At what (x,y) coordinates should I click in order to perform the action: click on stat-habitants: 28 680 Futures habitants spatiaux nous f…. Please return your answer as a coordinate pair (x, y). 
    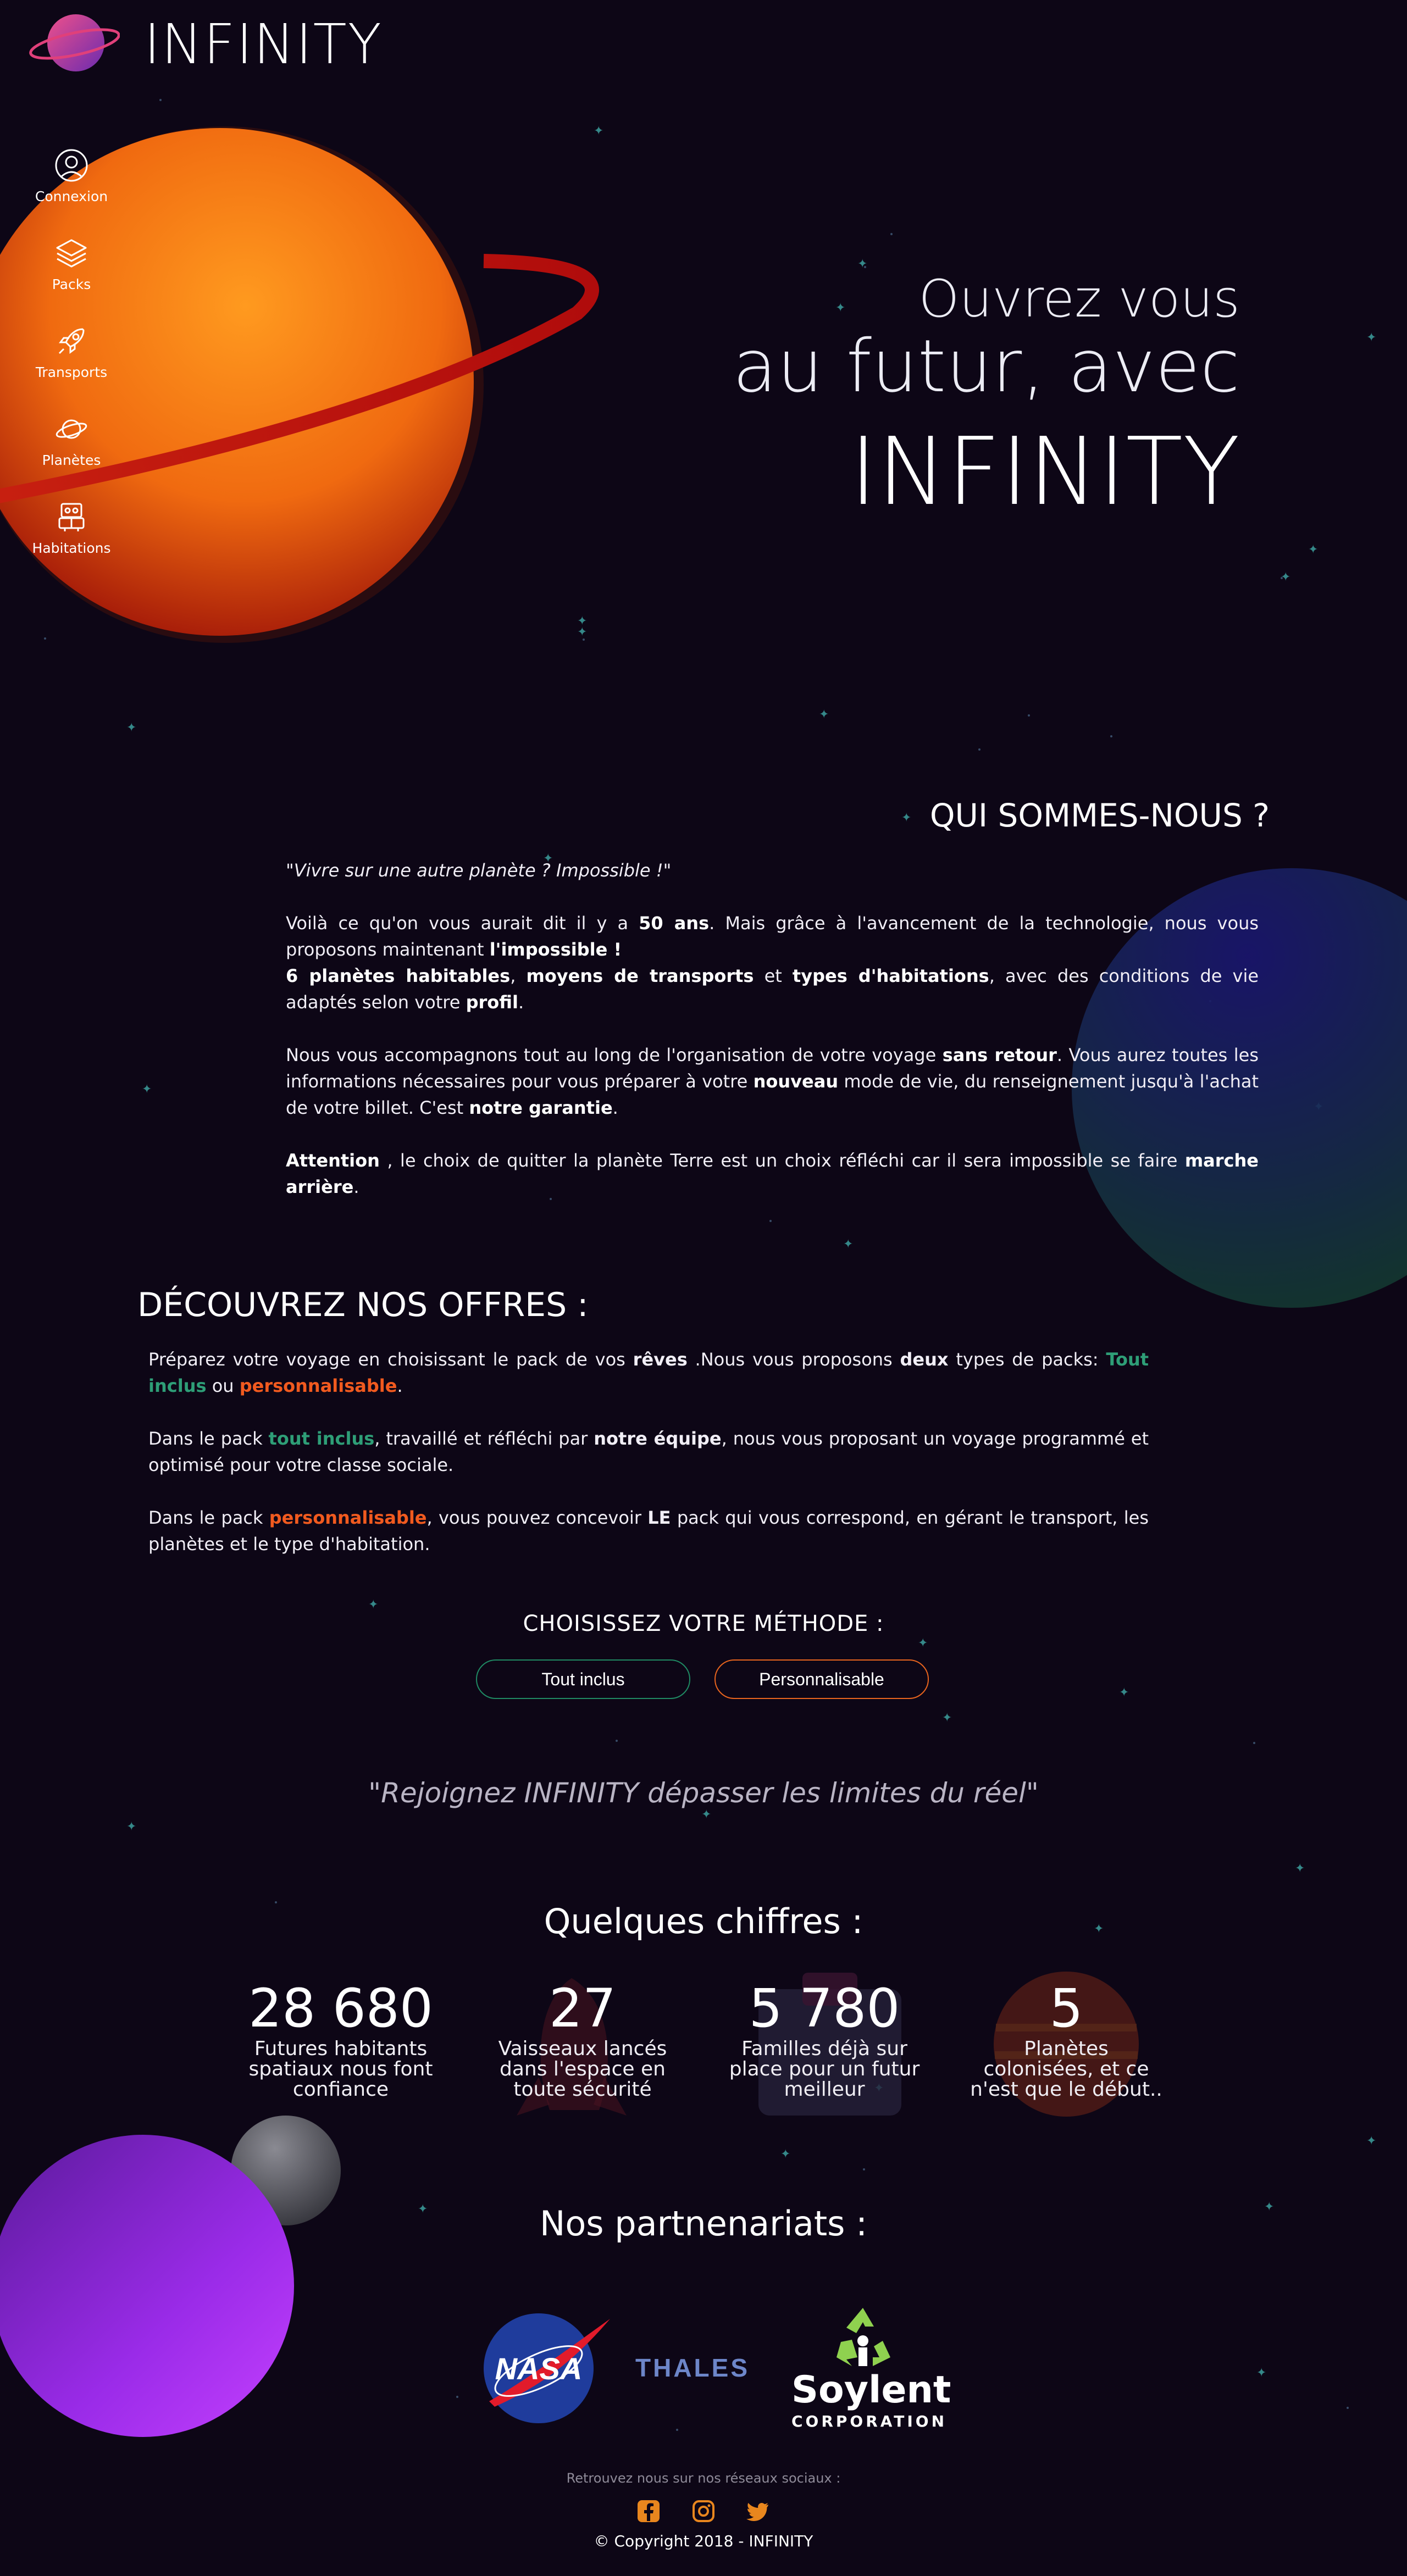
    Looking at the image, I should click on (341, 2039).